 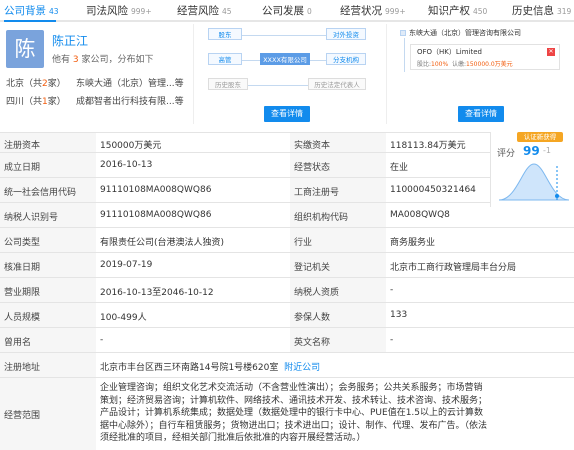 What do you see at coordinates (373, 11) in the screenshot?
I see `tab-business-status: 经营状况 999+` at bounding box center [373, 11].